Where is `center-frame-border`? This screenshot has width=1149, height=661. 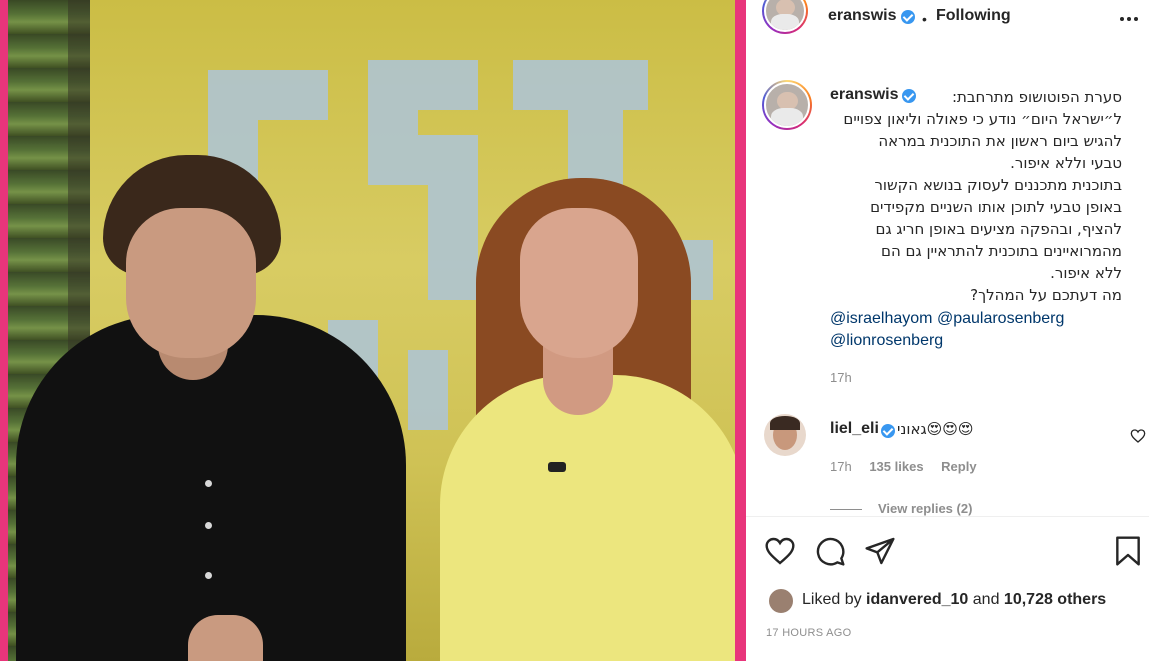
center-frame-border is located at coordinates (740, 330).